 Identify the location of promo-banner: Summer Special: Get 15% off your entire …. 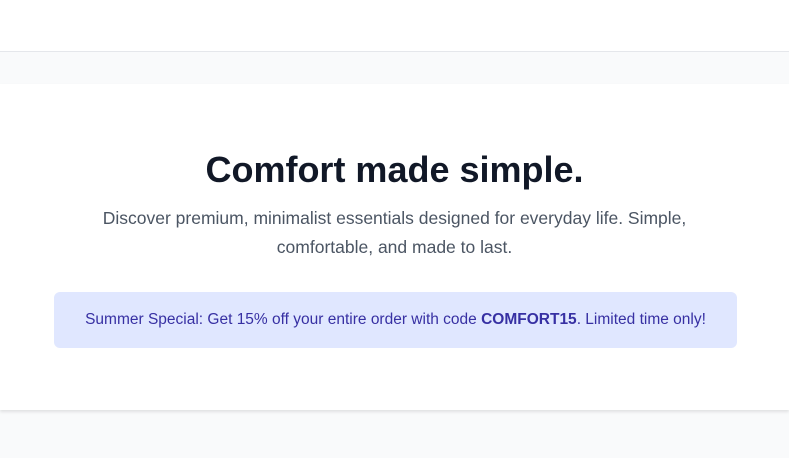
(395, 320).